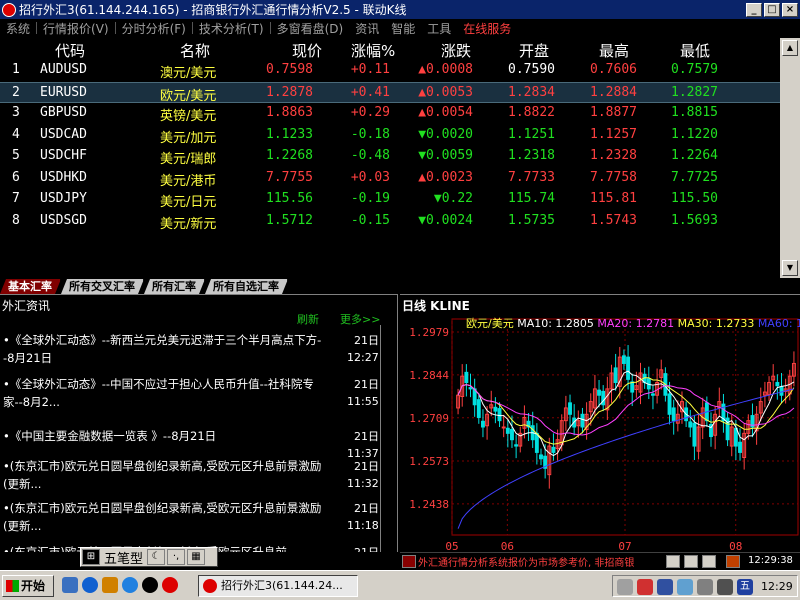  I want to click on news-item: •《中国主要金融数据一览表 》--8月21日, so click(165, 436).